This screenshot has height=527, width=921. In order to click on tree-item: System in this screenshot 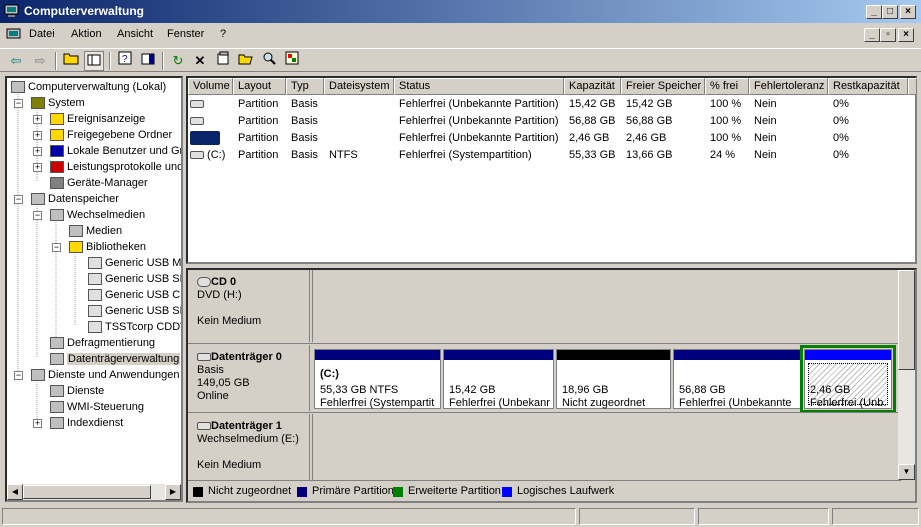, I will do `click(58, 103)`.